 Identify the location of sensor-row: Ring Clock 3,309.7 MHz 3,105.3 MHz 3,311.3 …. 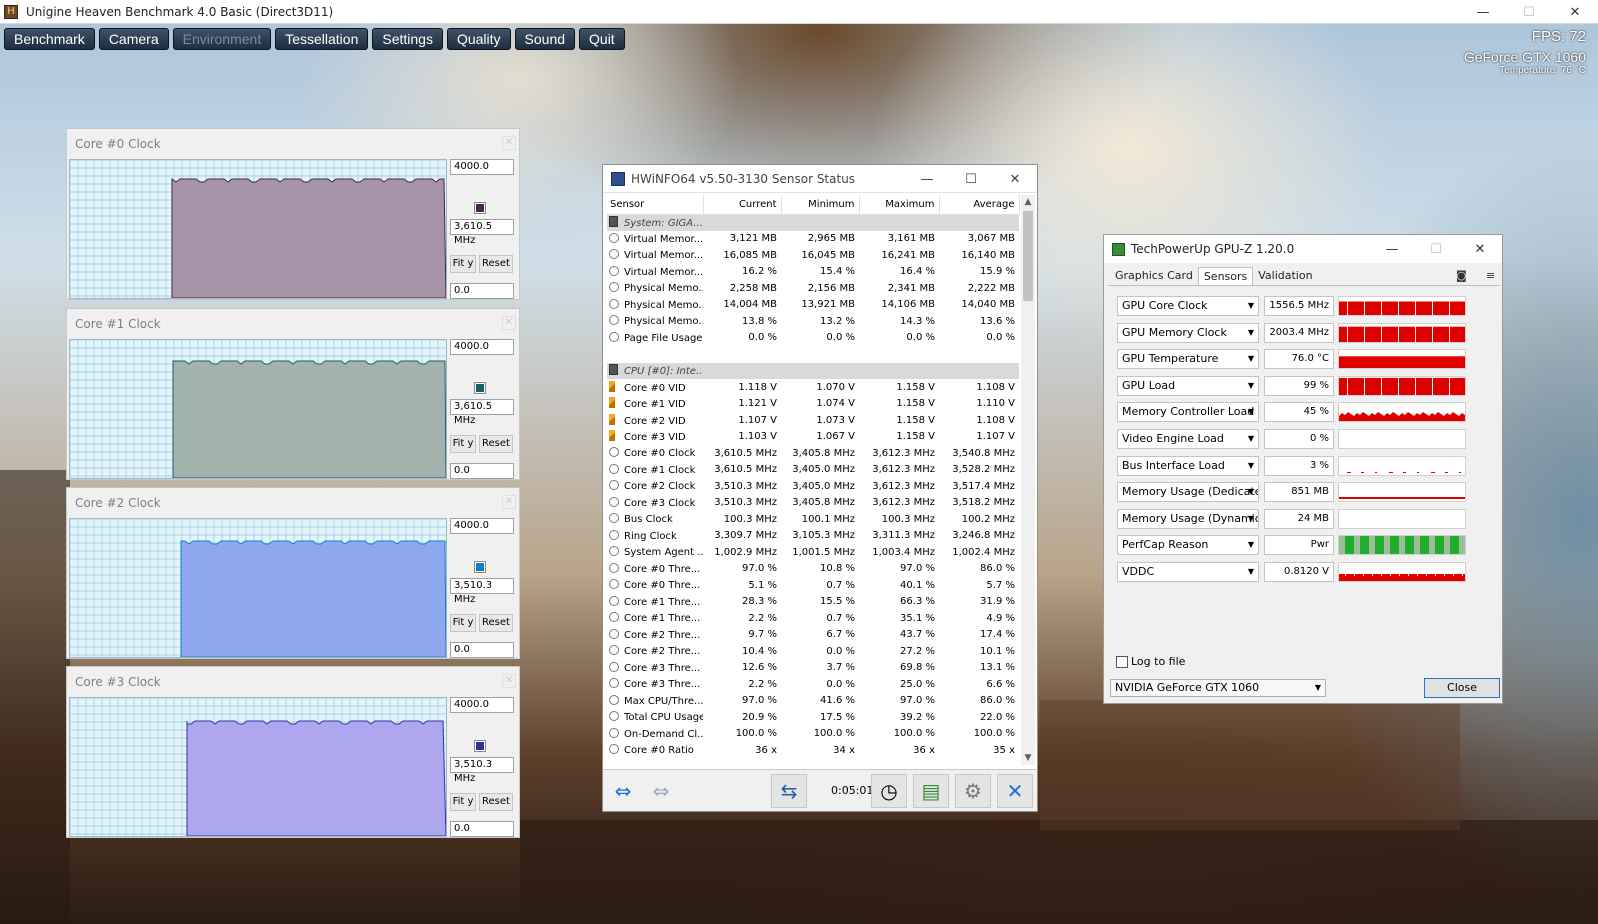
(813, 536).